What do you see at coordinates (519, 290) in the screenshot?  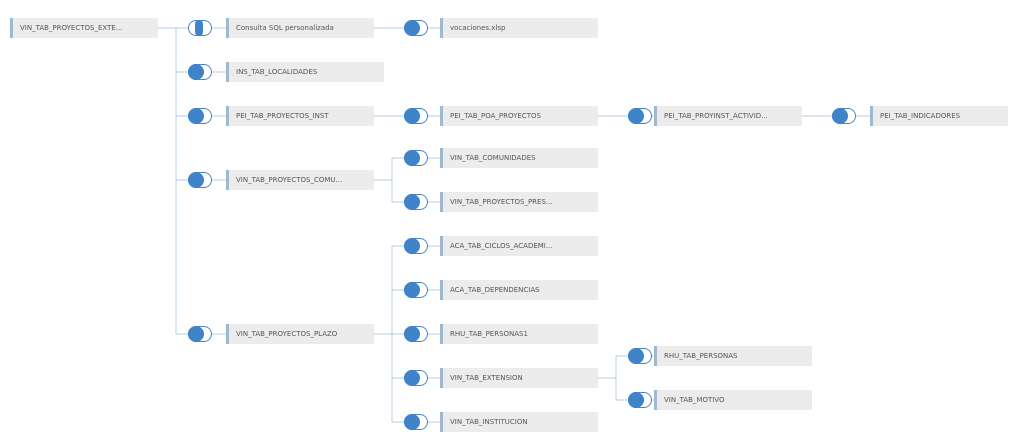 I see `table-node-aca-dependencias: ACA_TAB_DEPENDENCIAS` at bounding box center [519, 290].